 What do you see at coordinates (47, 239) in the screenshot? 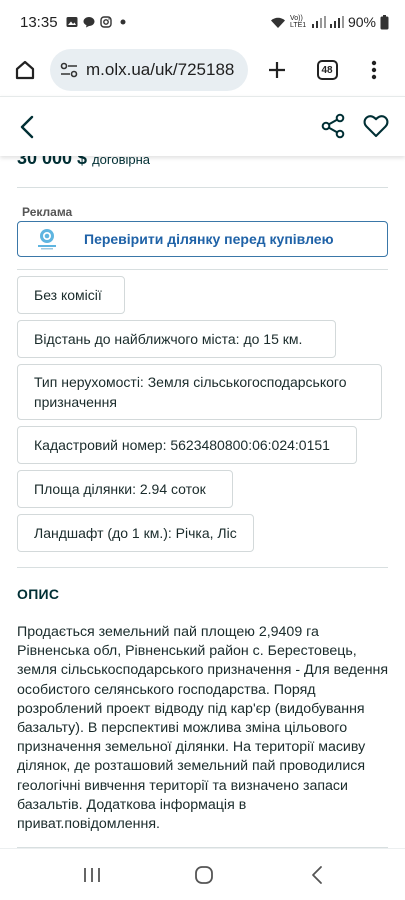
I see `ad-logo-icon` at bounding box center [47, 239].